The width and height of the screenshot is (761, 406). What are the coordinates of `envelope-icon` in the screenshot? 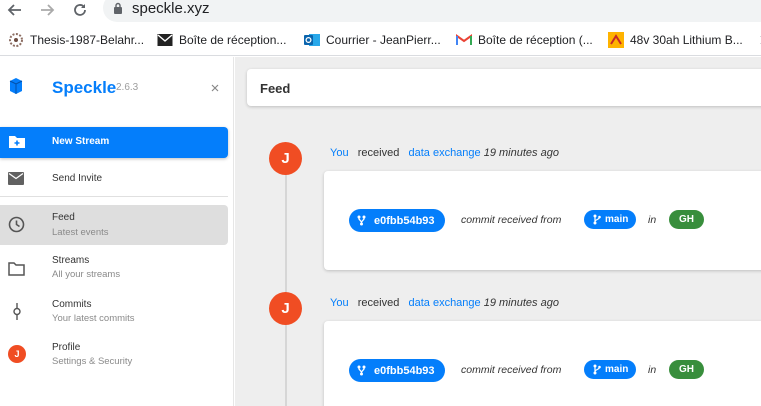 It's located at (16, 178).